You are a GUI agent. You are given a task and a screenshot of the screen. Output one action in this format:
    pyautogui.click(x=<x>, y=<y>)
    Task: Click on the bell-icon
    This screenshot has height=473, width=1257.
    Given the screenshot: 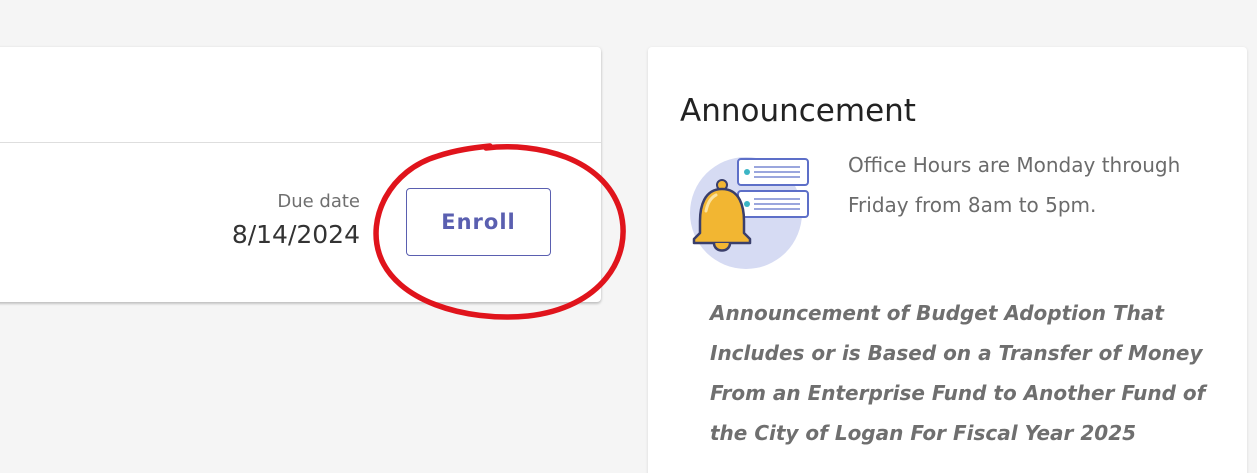 What is the action you would take?
    pyautogui.click(x=749, y=213)
    